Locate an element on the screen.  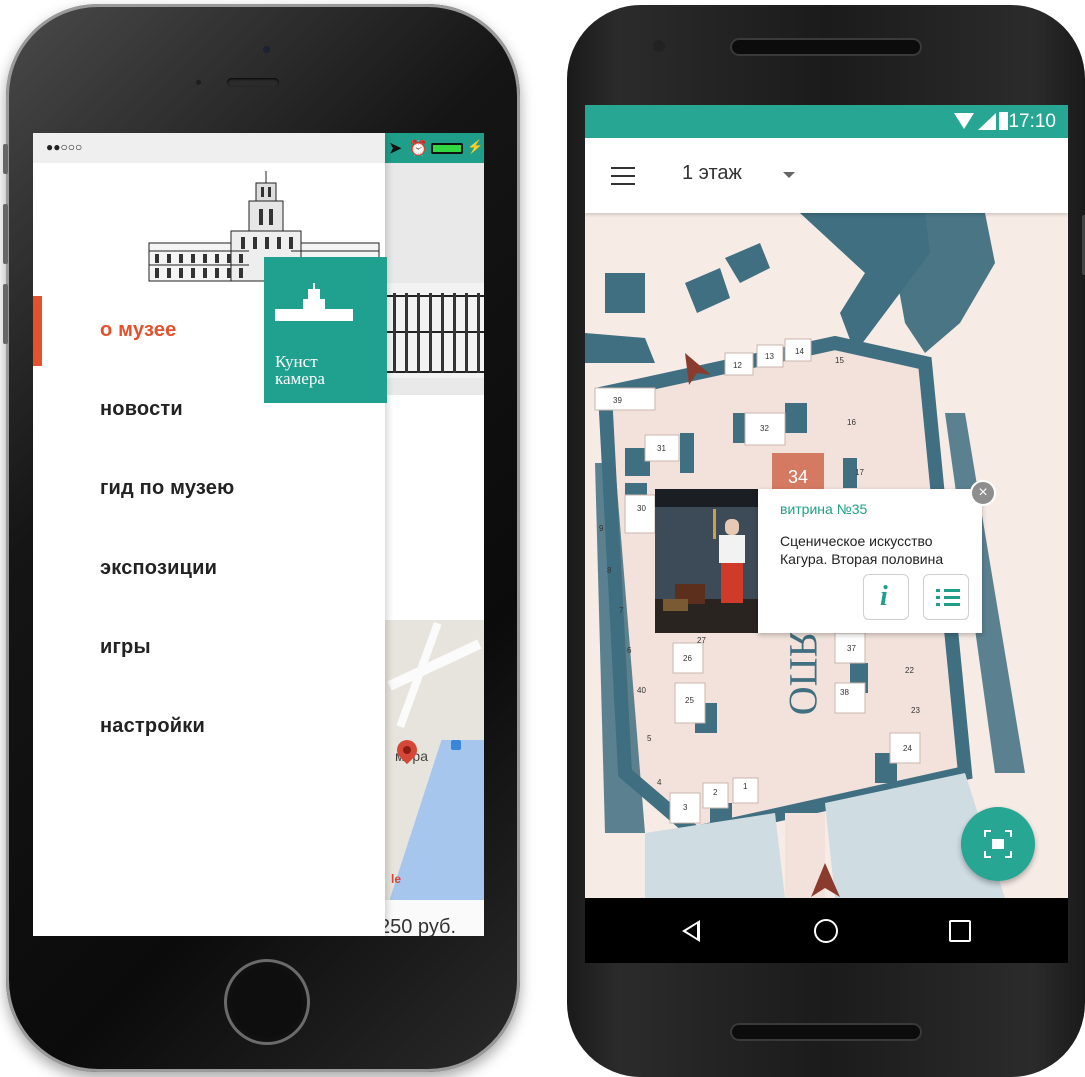
svg-text: 2 is located at coordinates (715, 792).